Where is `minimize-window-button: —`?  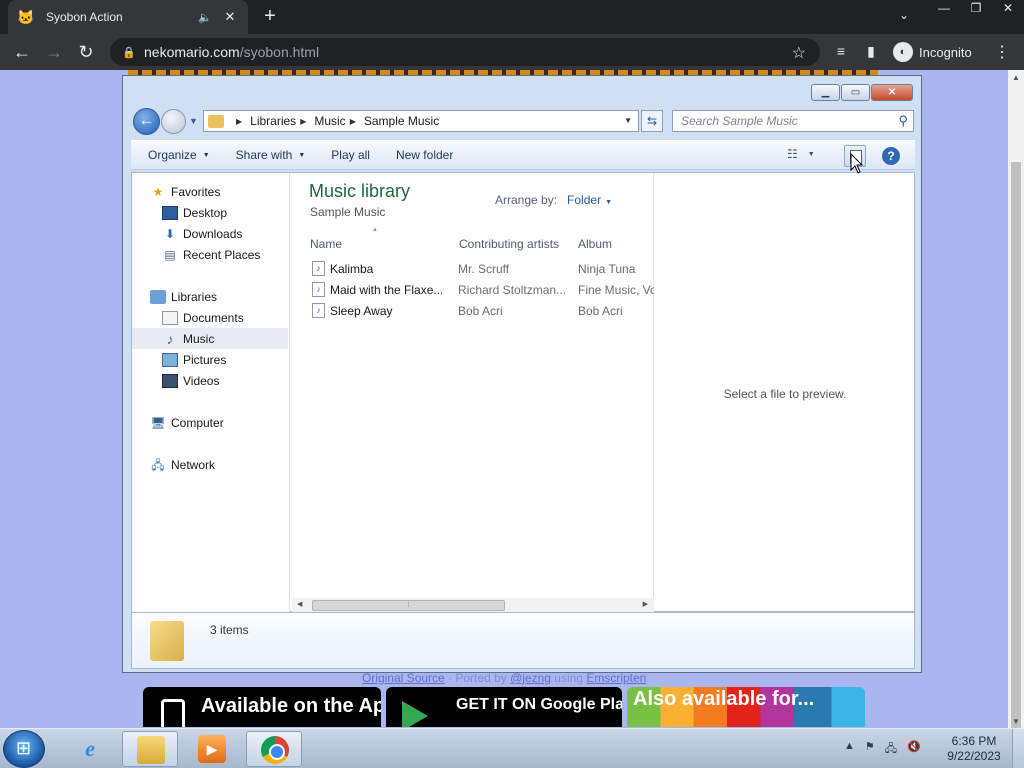
minimize-window-button: — is located at coordinates (944, 9).